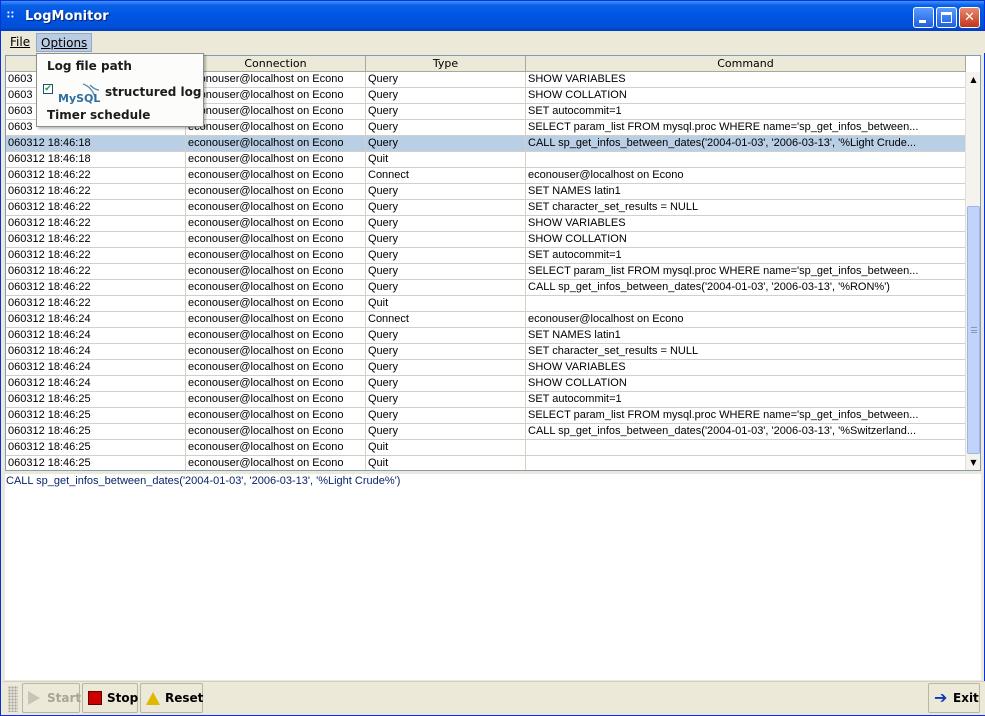 The width and height of the screenshot is (985, 716). What do you see at coordinates (64, 698) in the screenshot?
I see `start-label: Start` at bounding box center [64, 698].